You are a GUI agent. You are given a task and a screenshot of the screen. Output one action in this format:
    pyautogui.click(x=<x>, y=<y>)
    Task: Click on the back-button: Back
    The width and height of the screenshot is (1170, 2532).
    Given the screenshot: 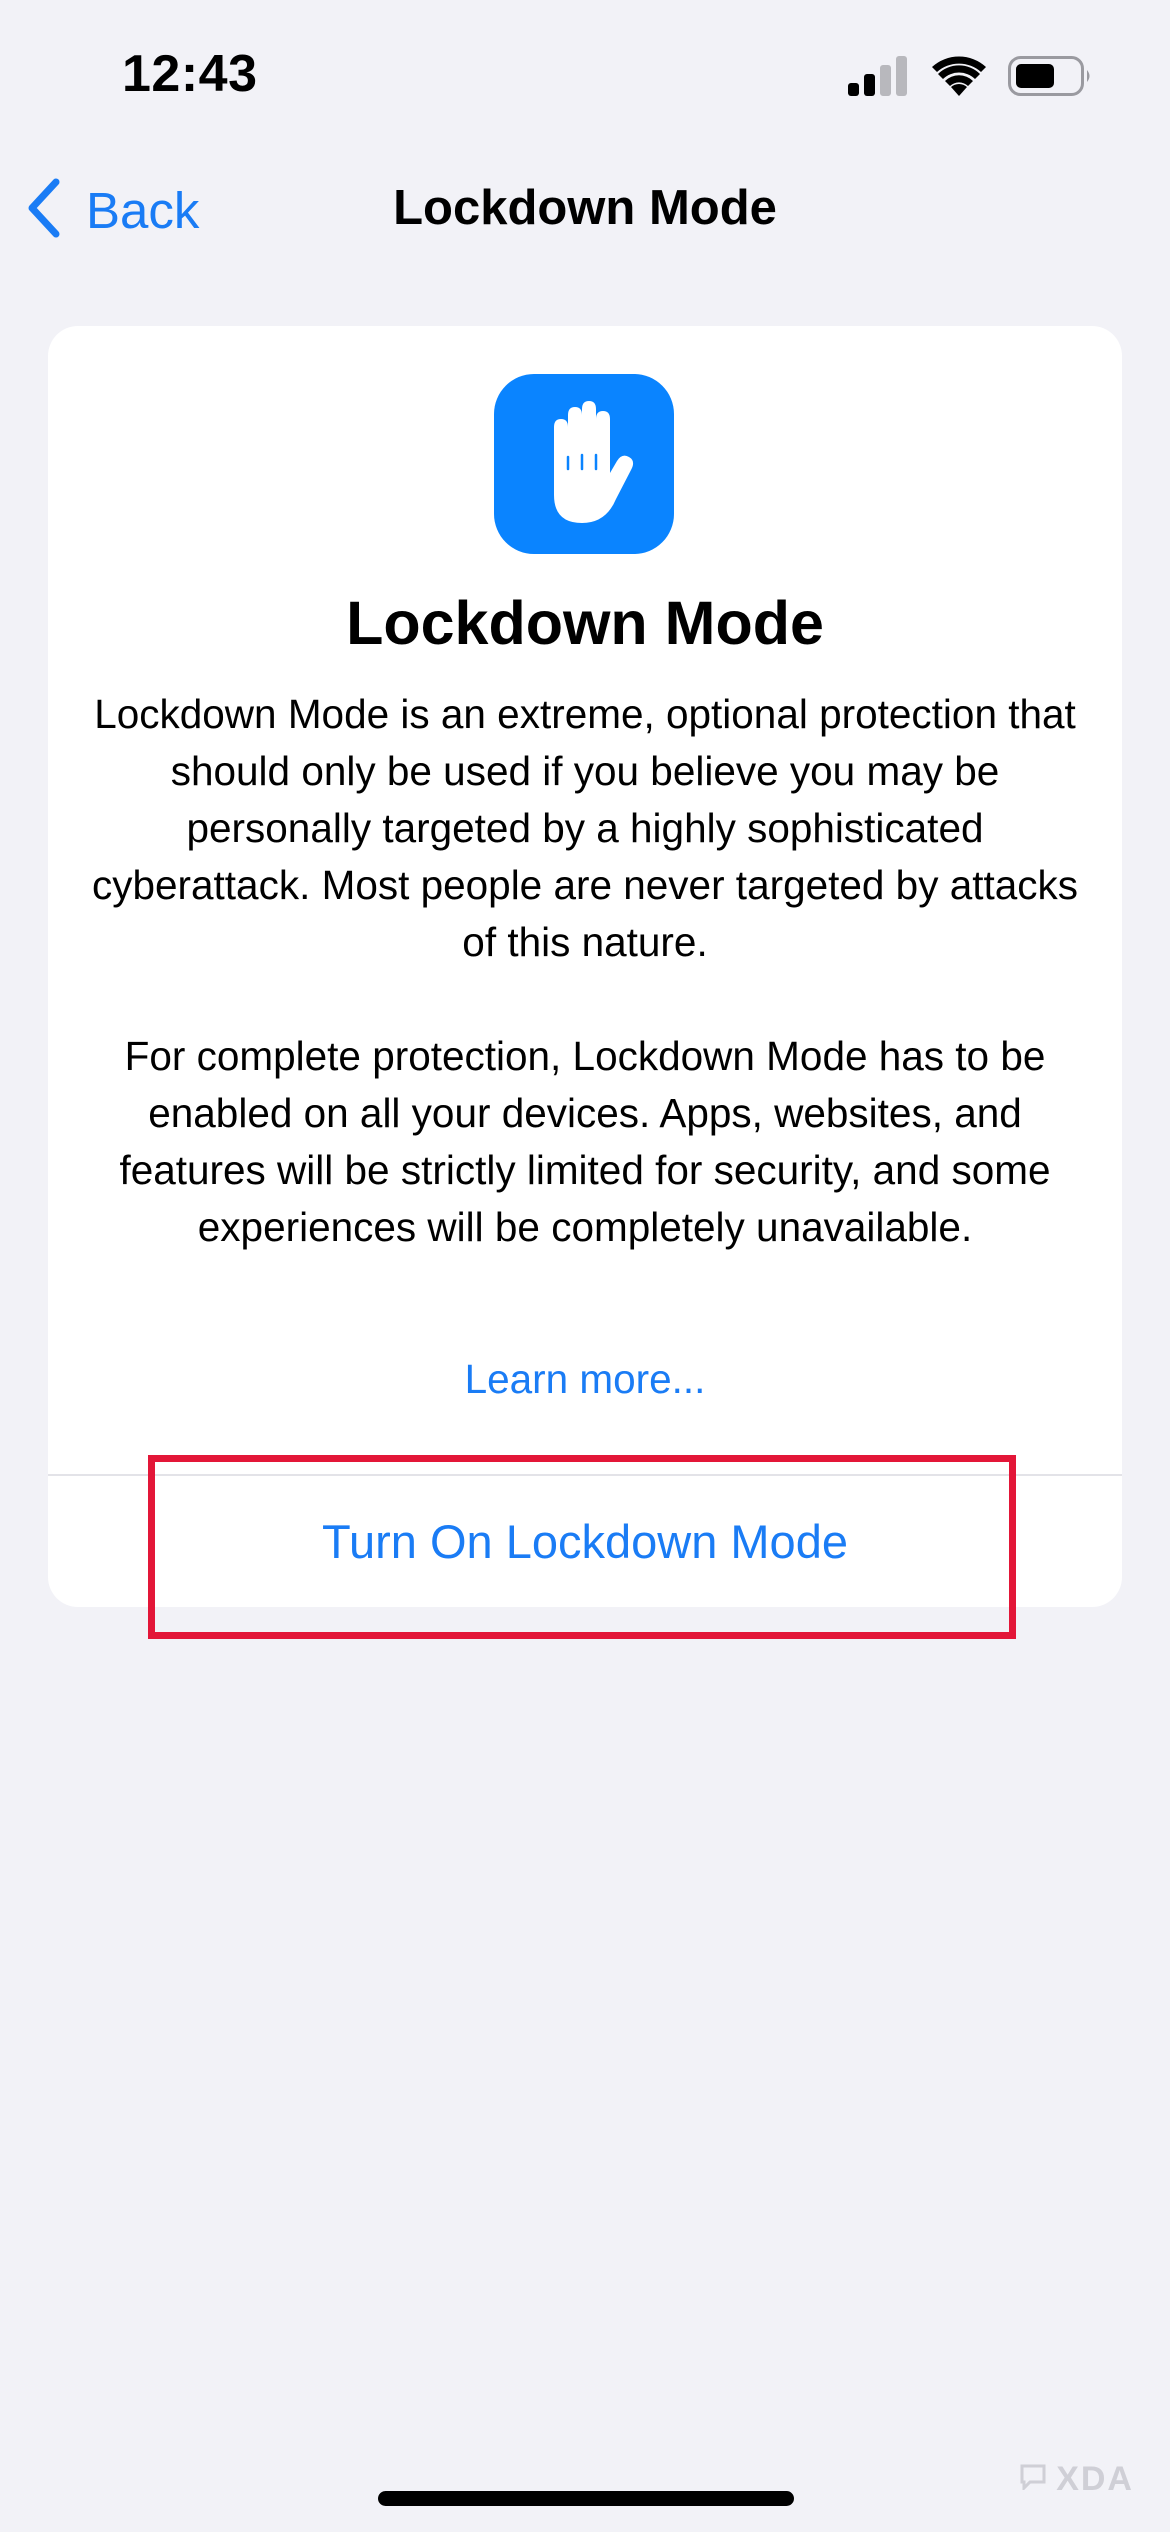 What is the action you would take?
    pyautogui.click(x=112, y=210)
    